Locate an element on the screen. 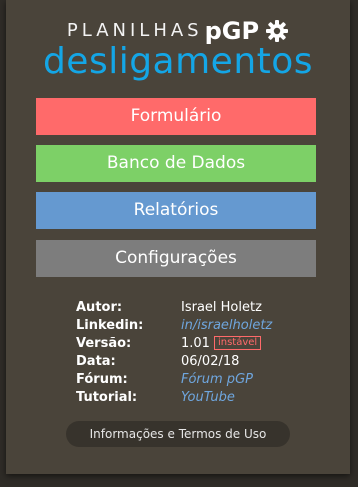 This screenshot has width=358, height=487. info-row-forum: Fórum: Fórum pGP is located at coordinates (196, 380).